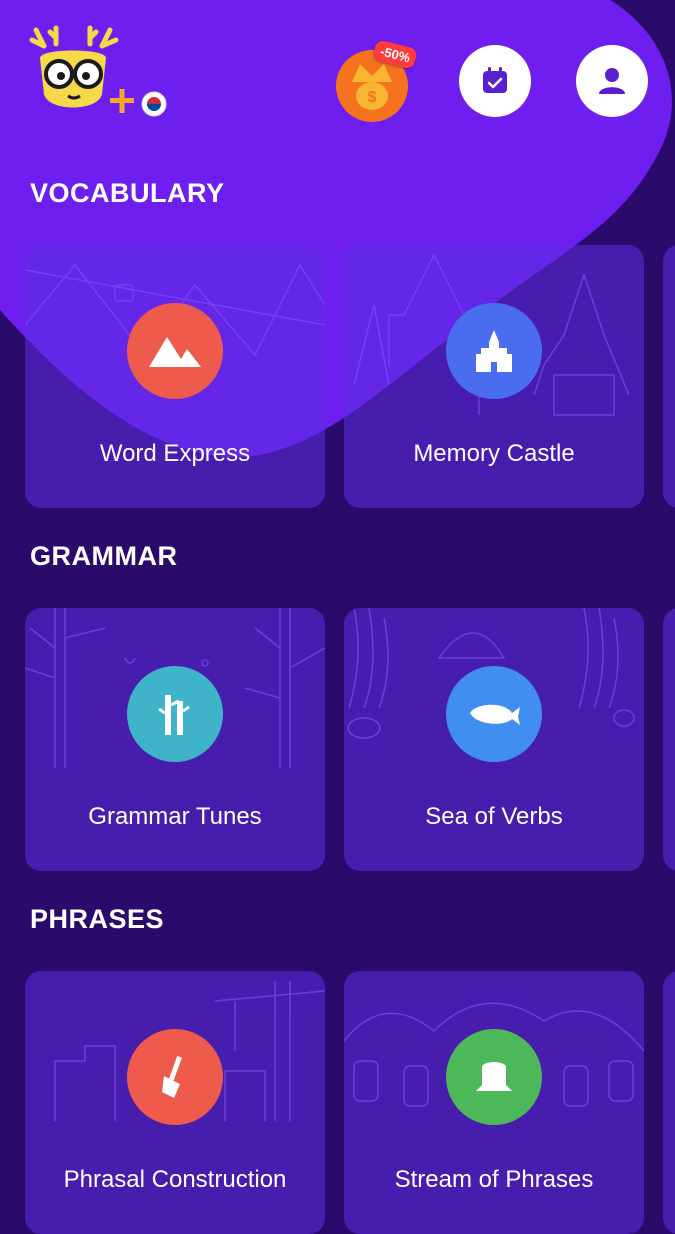 This screenshot has width=675, height=1234. I want to click on card-phrasal-construction: Phrasal Construction, so click(175, 1102).